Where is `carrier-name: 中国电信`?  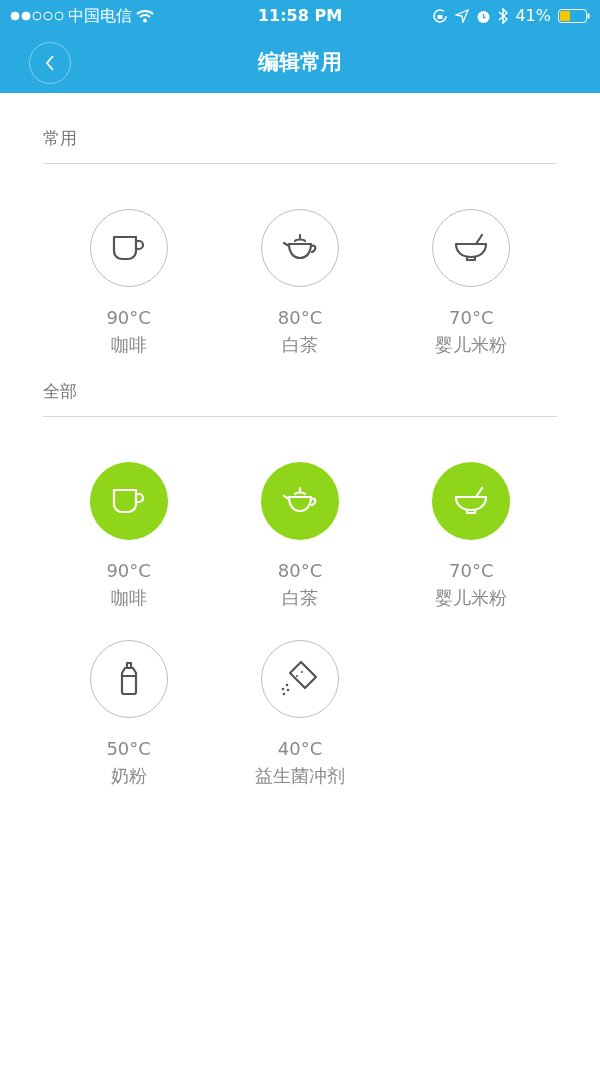
carrier-name: 中国电信 is located at coordinates (100, 16).